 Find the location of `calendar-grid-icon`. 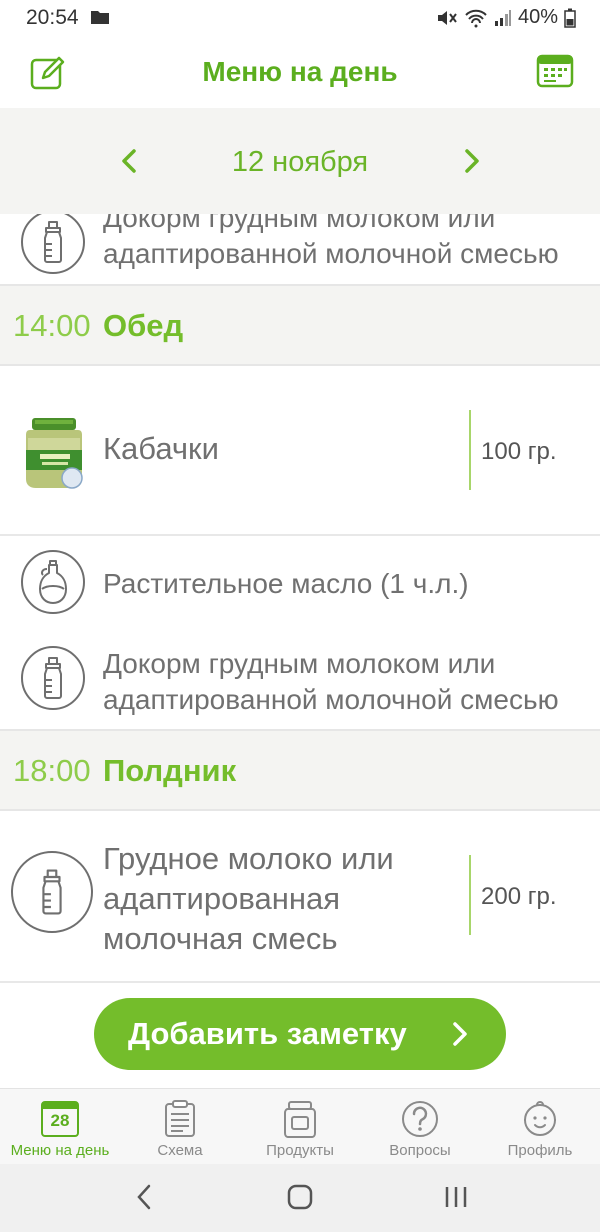

calendar-grid-icon is located at coordinates (555, 71).